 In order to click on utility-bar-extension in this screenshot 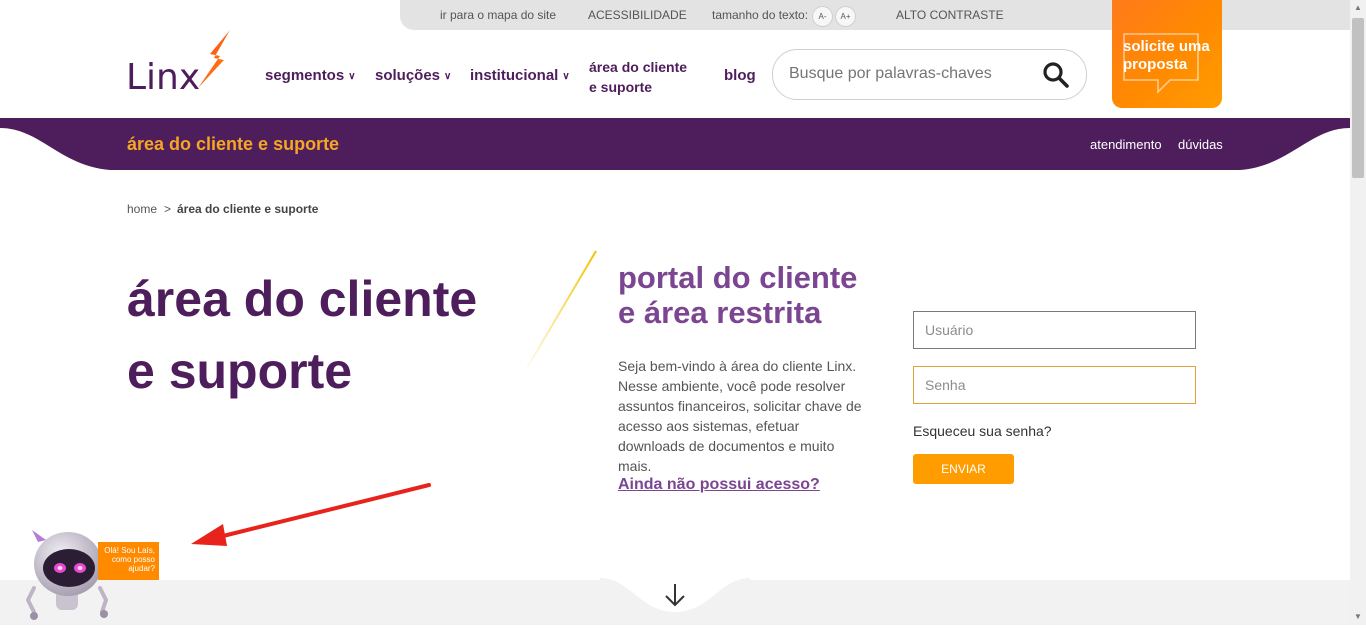, I will do `click(1286, 15)`.